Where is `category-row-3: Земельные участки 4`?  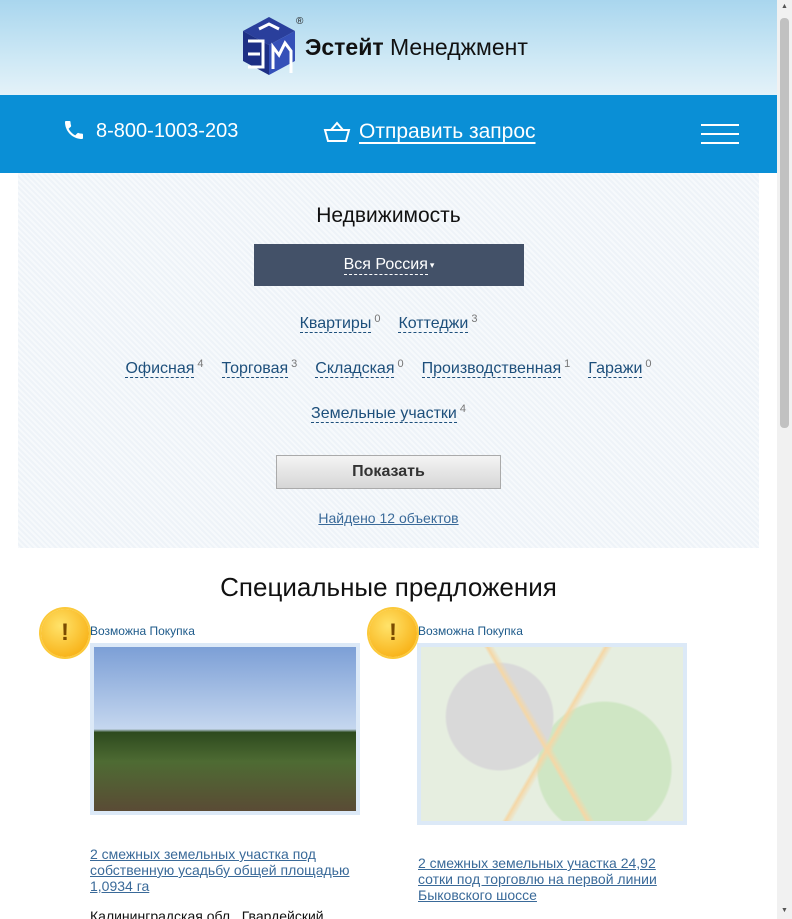
category-row-3: Земельные участки 4 is located at coordinates (388, 413).